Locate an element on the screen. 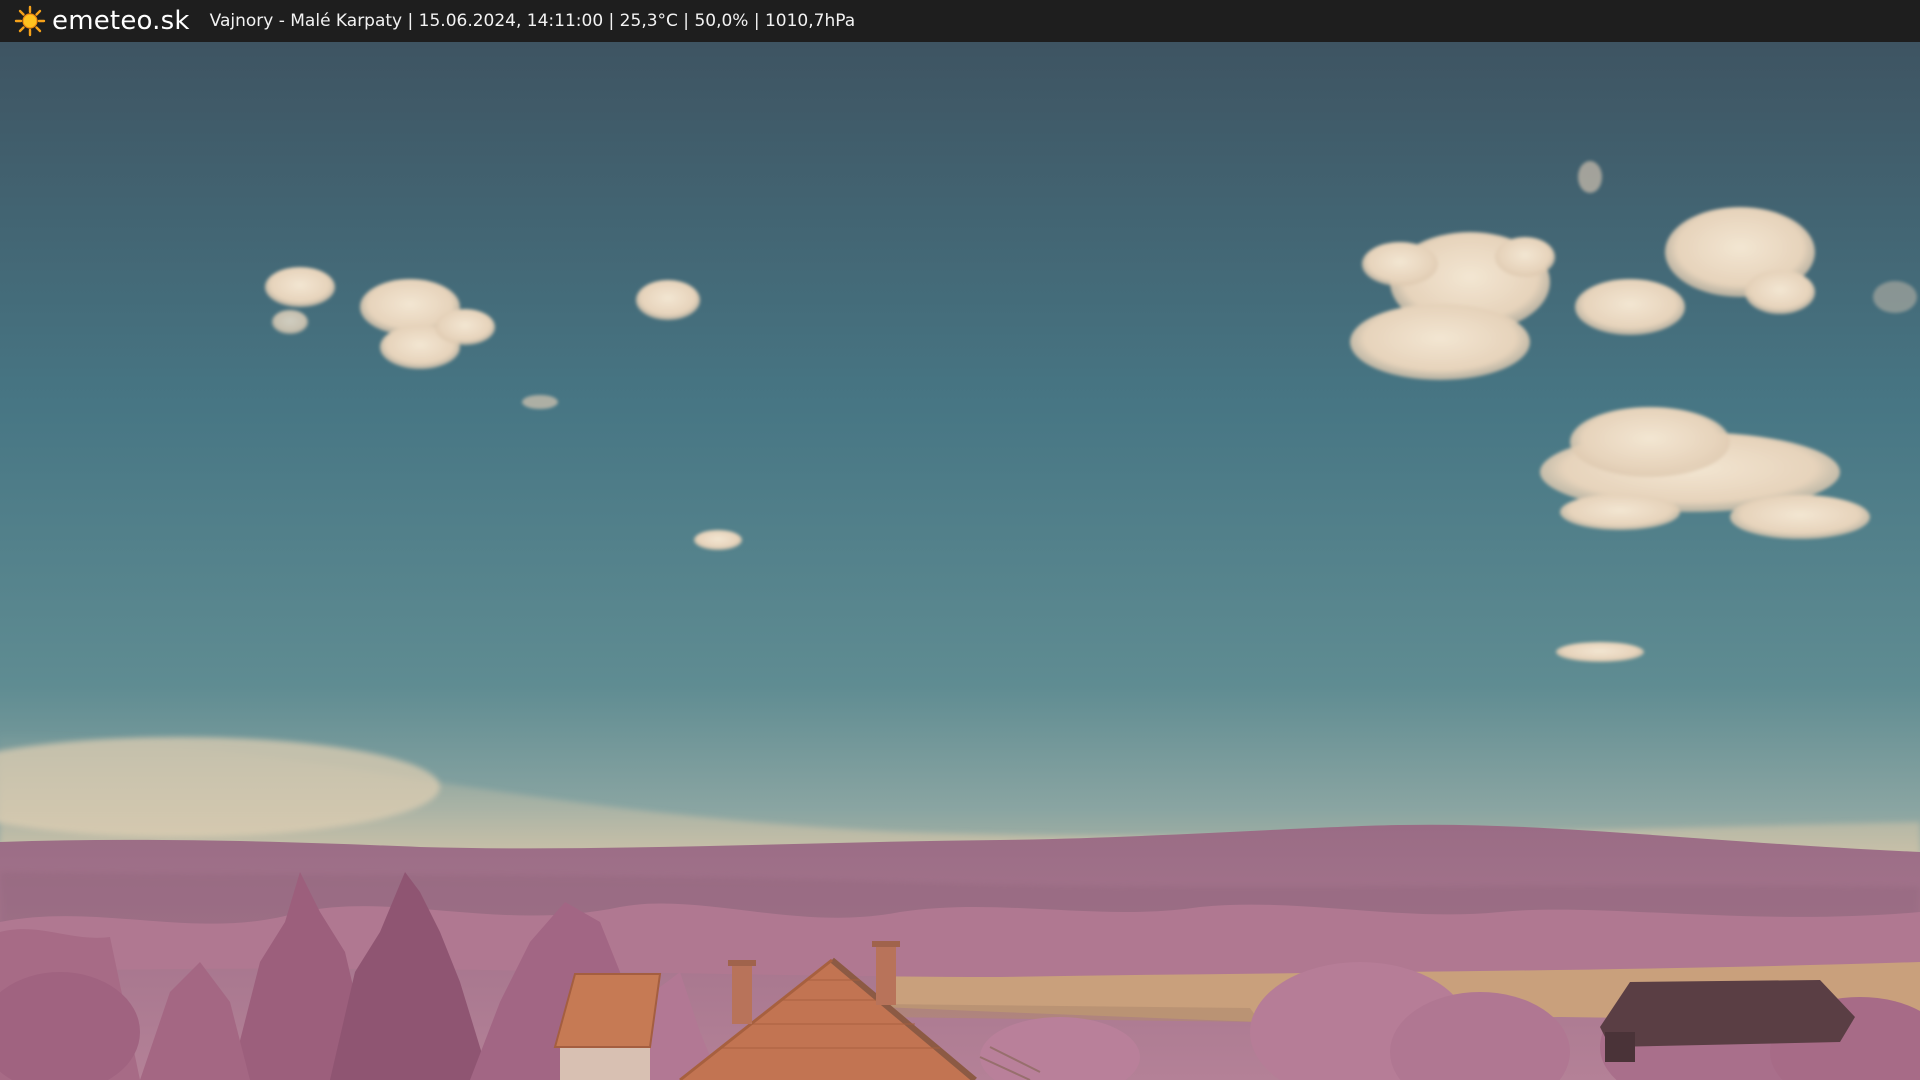 The image size is (1920, 1080). chimney-right is located at coordinates (886, 975).